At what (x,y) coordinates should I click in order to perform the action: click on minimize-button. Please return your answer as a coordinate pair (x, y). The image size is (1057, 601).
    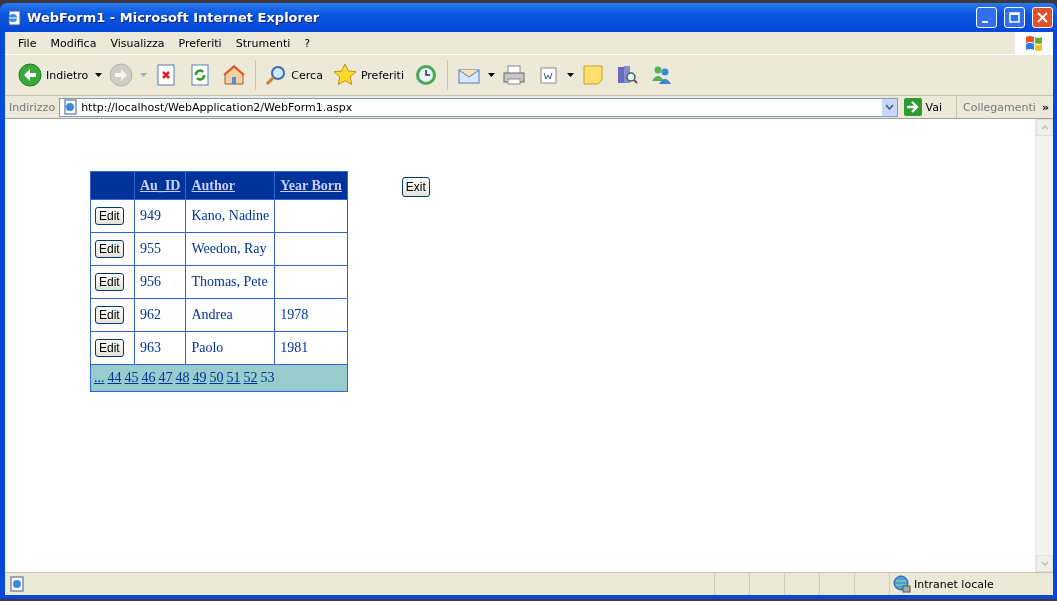
    Looking at the image, I should click on (986, 17).